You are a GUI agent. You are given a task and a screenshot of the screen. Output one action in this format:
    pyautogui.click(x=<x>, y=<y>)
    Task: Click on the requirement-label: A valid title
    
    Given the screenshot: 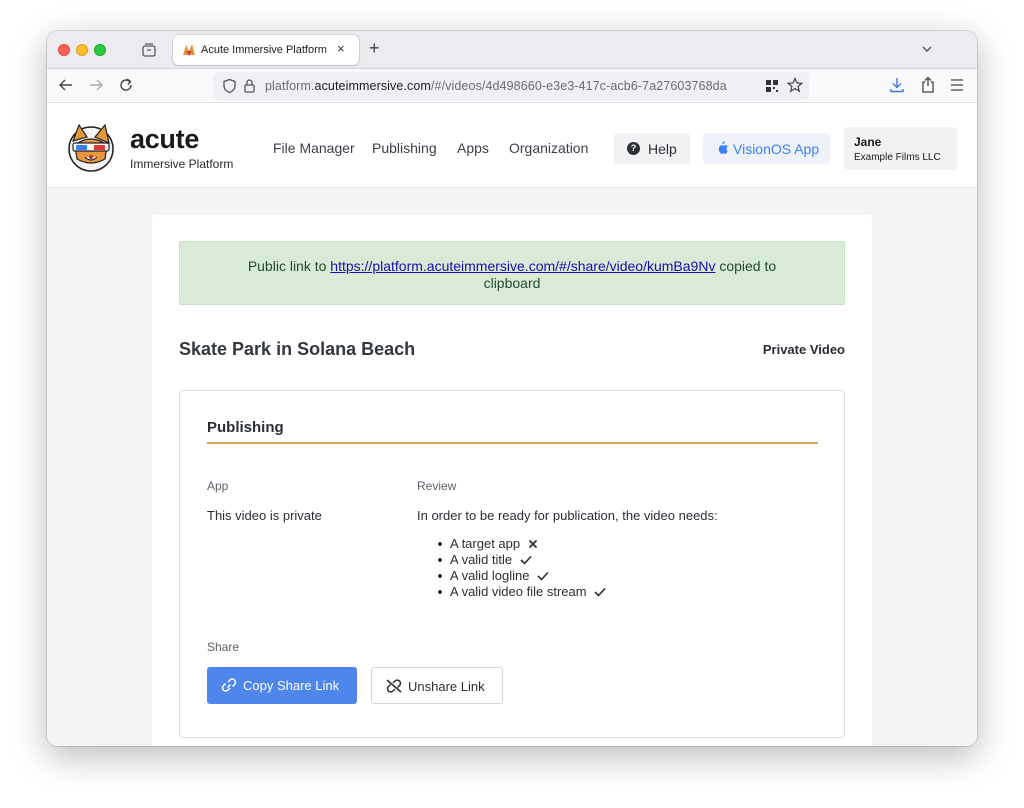 What is the action you would take?
    pyautogui.click(x=481, y=559)
    